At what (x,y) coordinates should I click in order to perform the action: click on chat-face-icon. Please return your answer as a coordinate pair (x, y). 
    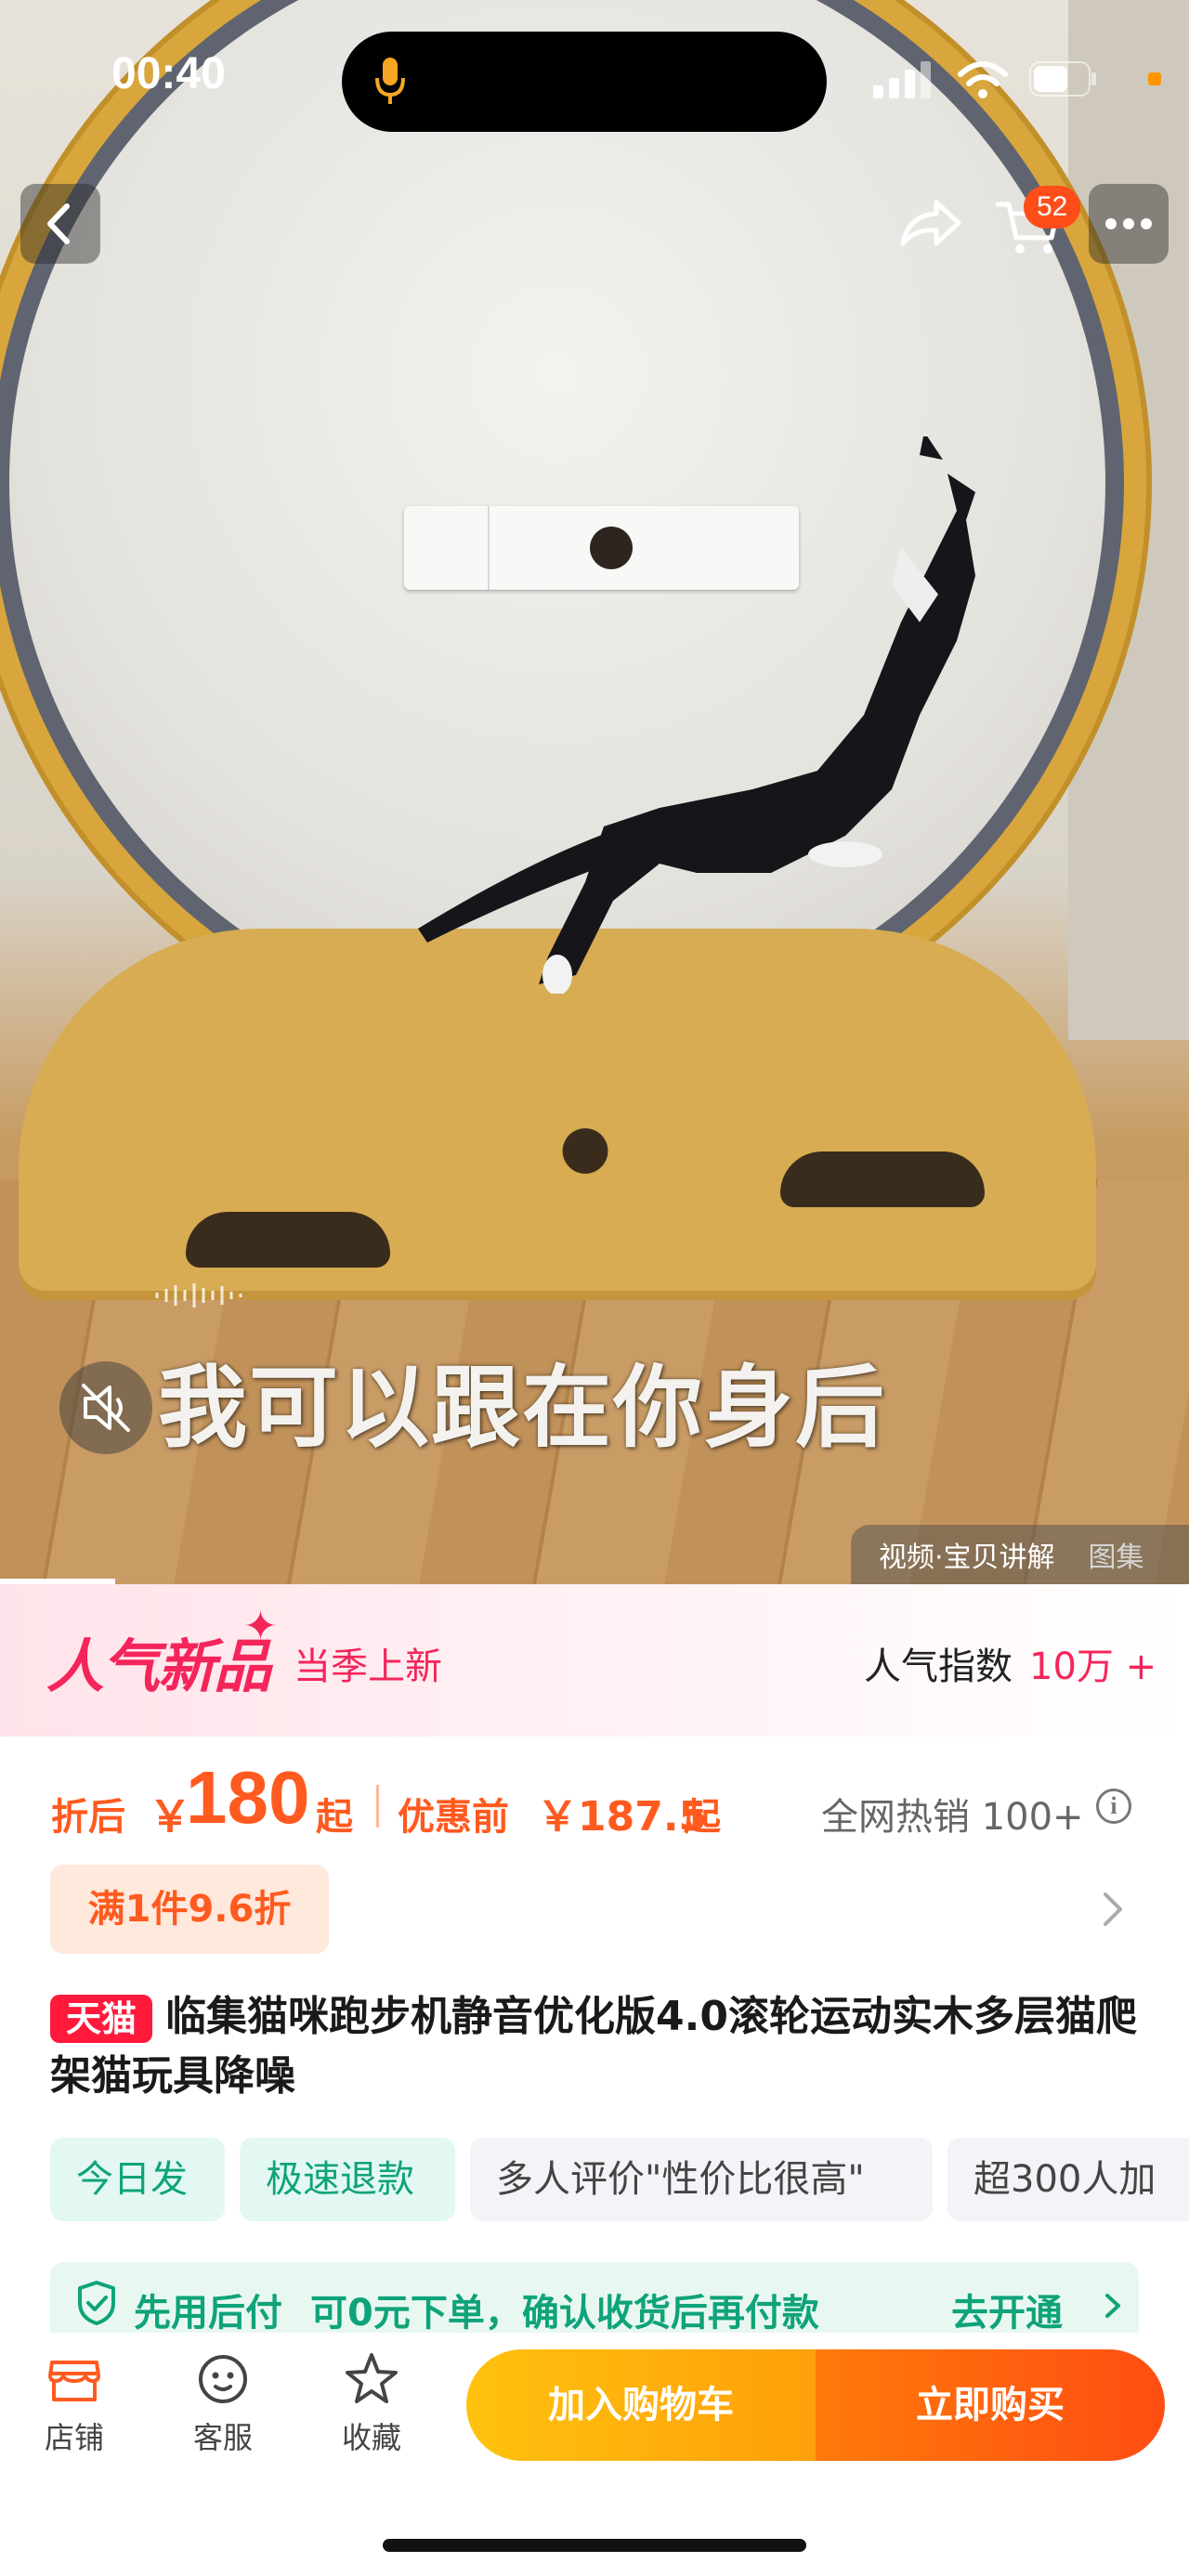
    Looking at the image, I should click on (223, 2379).